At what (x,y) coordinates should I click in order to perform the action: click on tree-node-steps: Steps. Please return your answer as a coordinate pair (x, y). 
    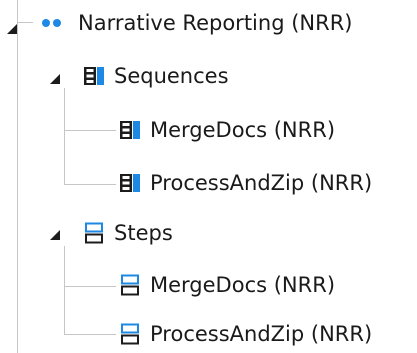
    Looking at the image, I should click on (127, 233).